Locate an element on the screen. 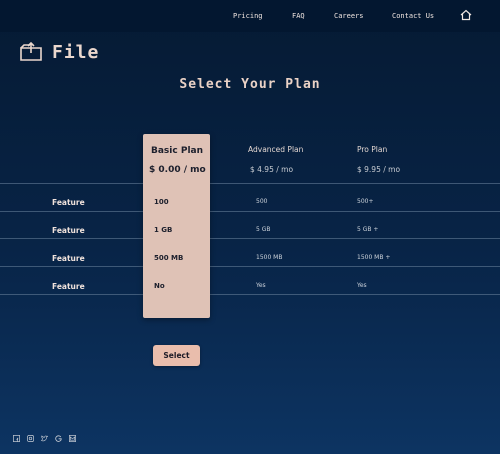 This screenshot has height=454, width=500. nav-careers: Careers is located at coordinates (349, 16).